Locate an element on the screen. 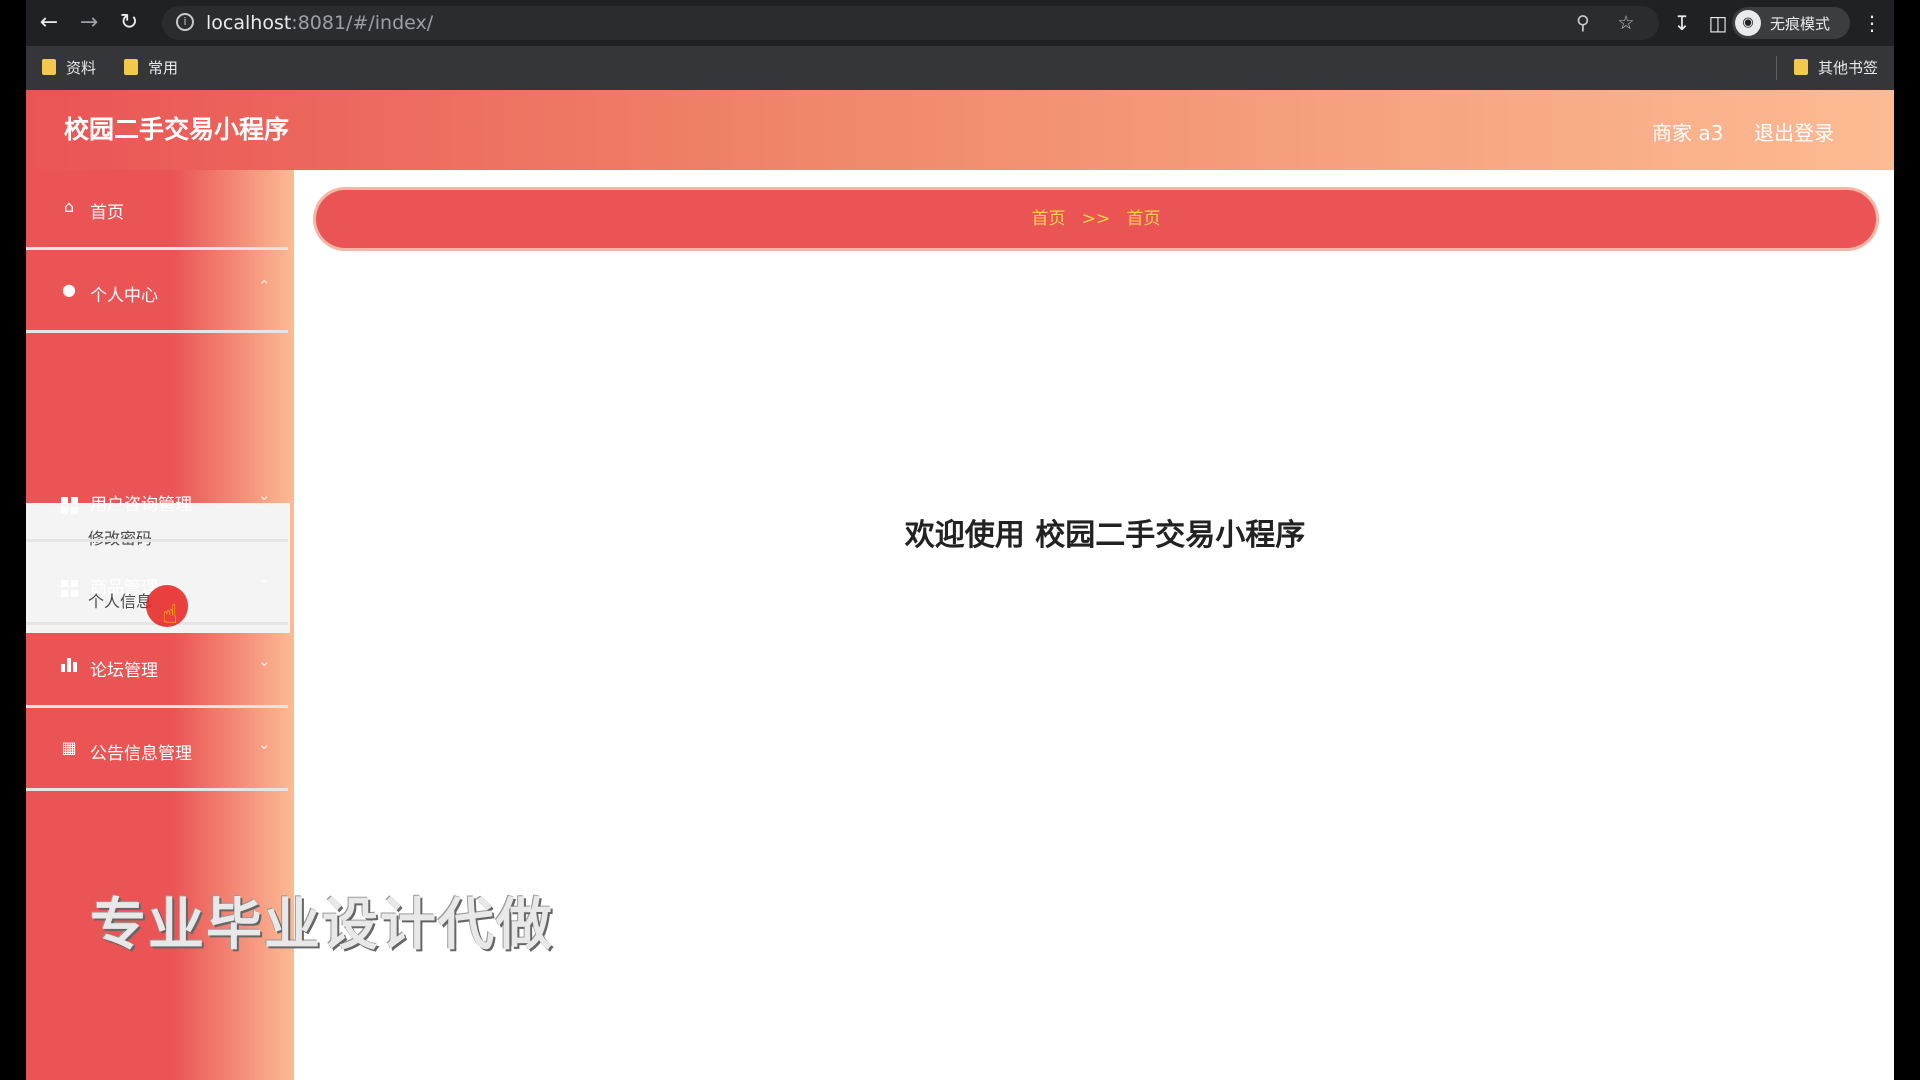 This screenshot has height=1080, width=1920. breadcrumb-home-link: 首页 is located at coordinates (1049, 219).